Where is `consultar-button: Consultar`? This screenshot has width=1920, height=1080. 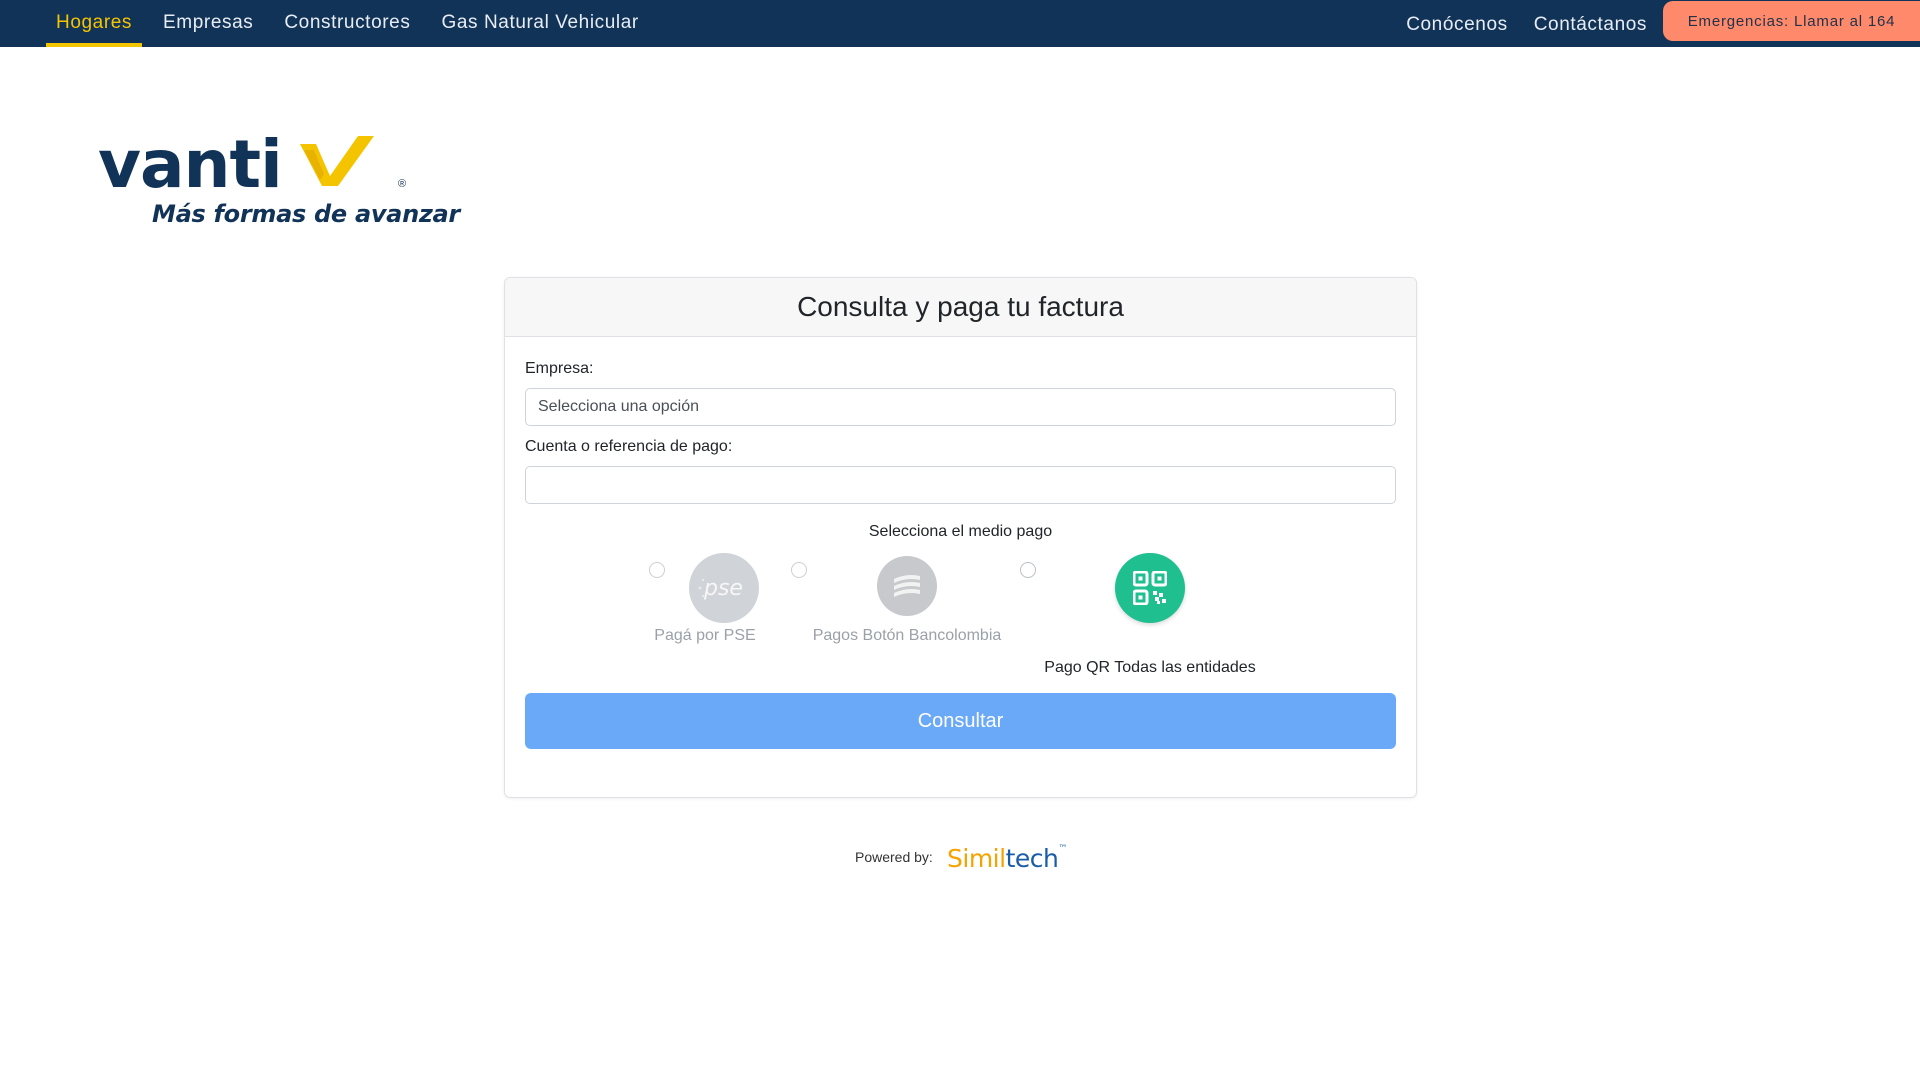 consultar-button: Consultar is located at coordinates (960, 721).